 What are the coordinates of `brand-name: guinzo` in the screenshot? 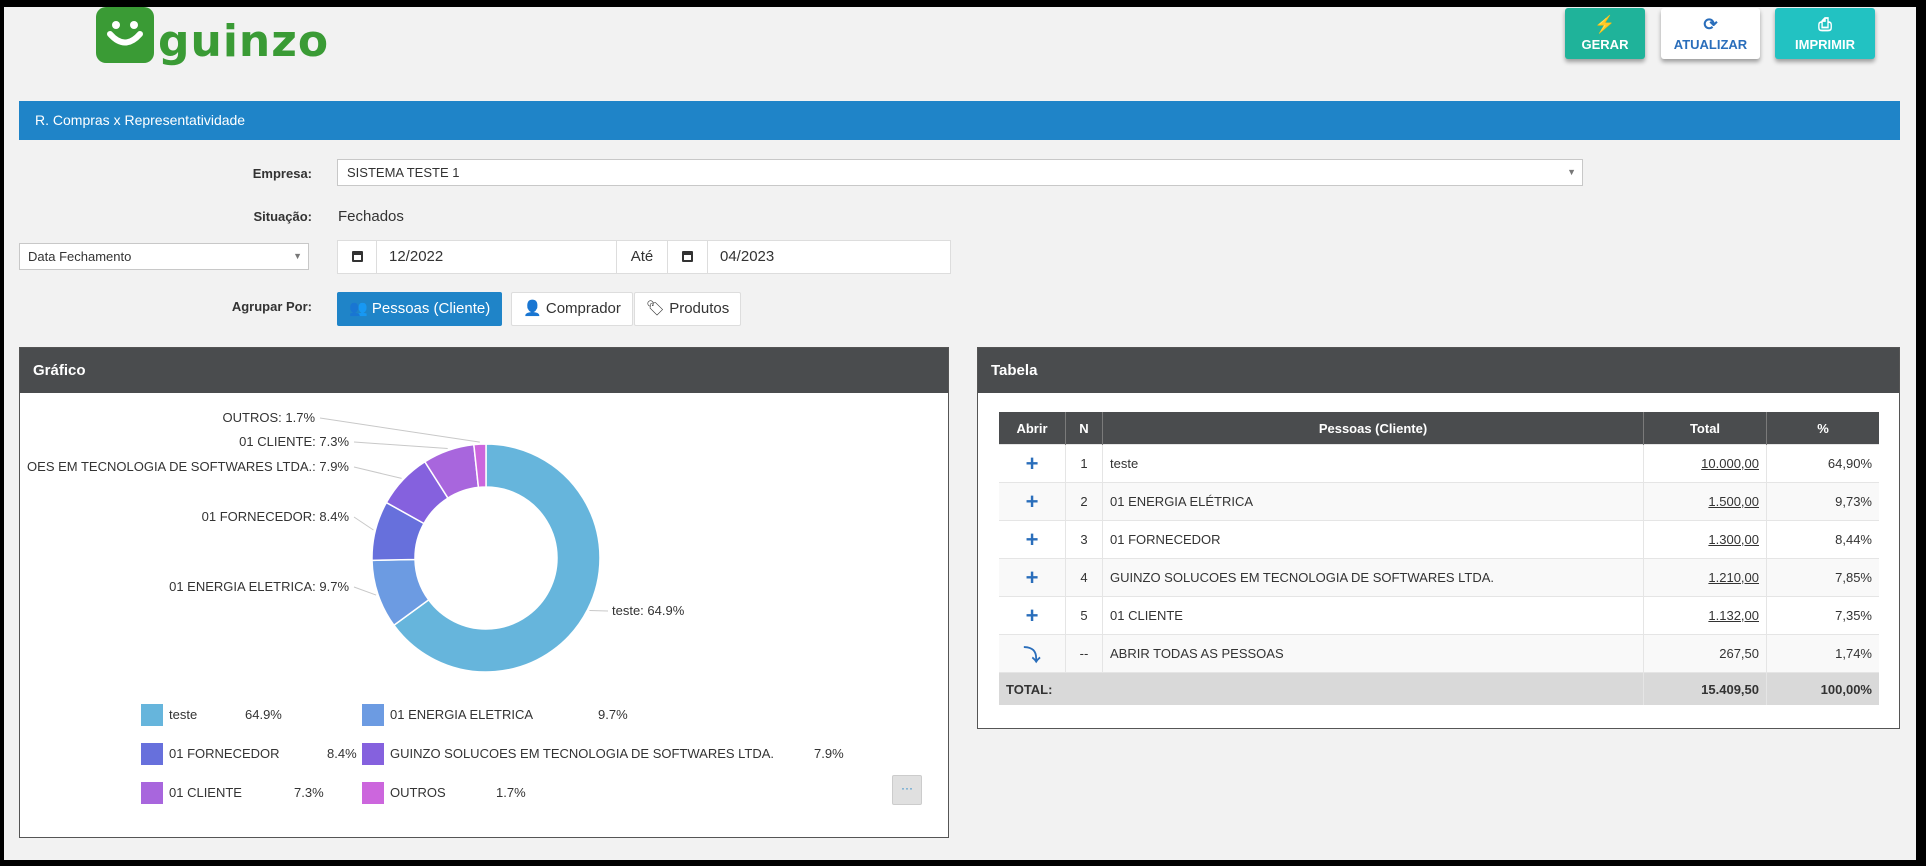 It's located at (244, 41).